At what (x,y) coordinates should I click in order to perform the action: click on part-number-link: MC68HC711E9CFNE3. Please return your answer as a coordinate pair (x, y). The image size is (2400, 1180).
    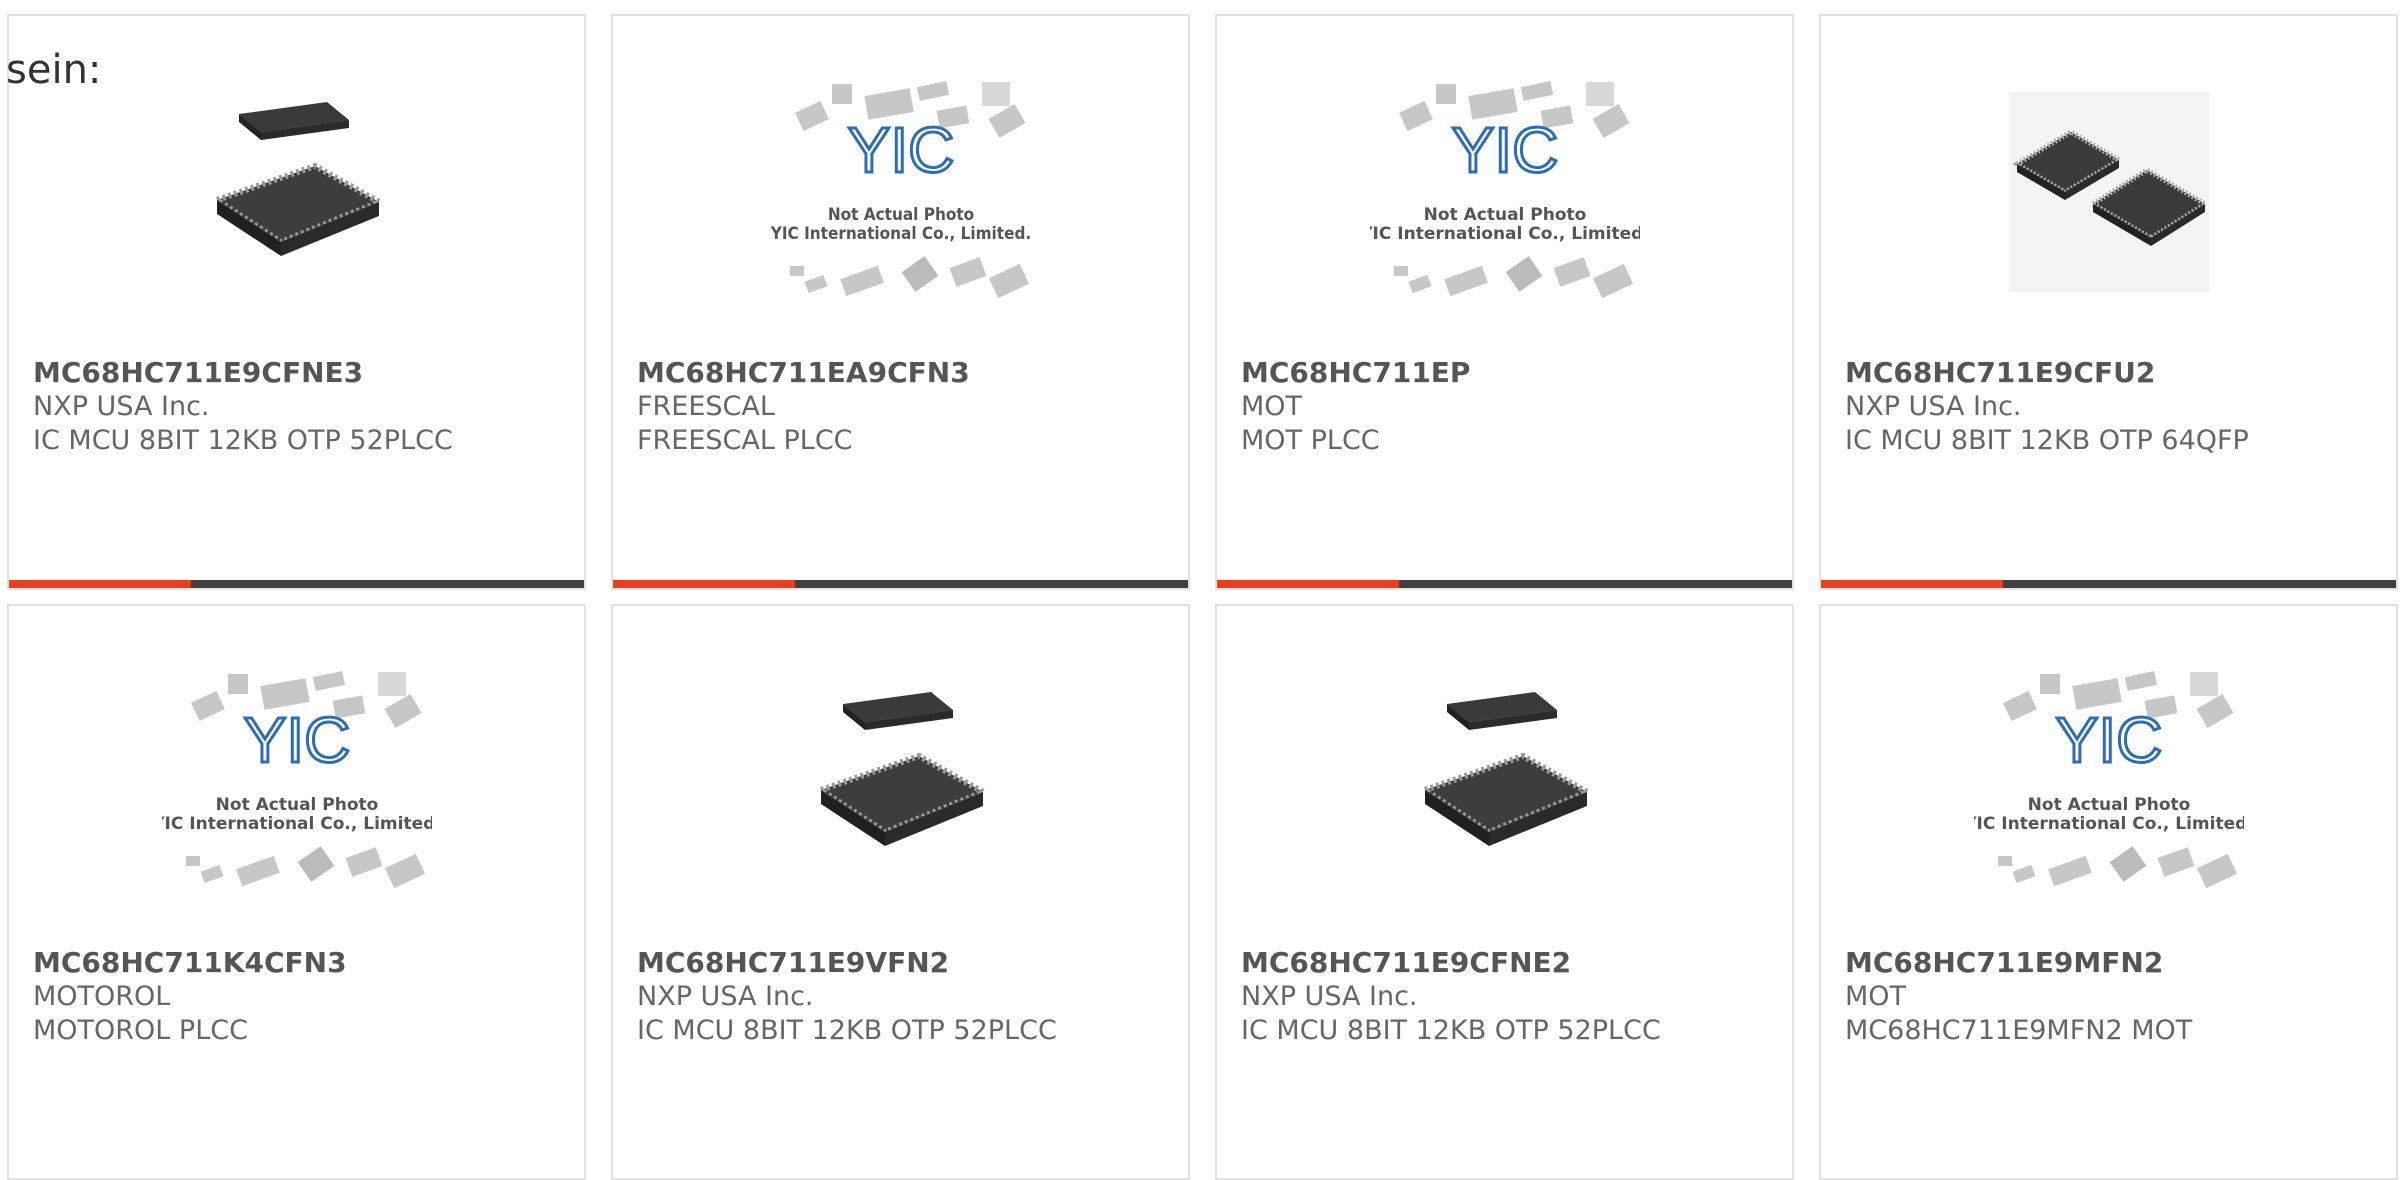
    Looking at the image, I should click on (302, 373).